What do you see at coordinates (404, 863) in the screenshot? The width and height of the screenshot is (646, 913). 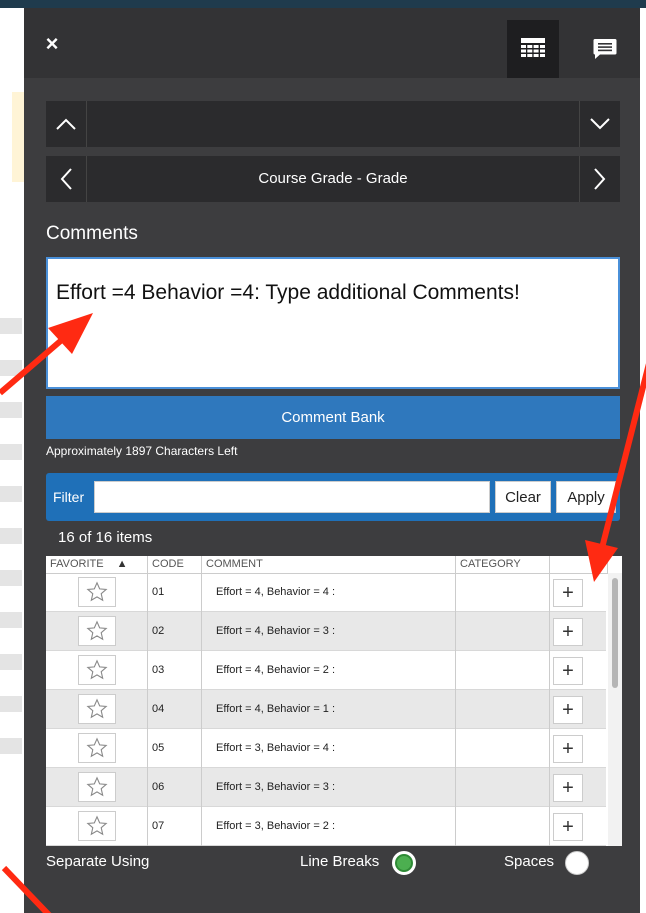 I see `line-breaks-radio` at bounding box center [404, 863].